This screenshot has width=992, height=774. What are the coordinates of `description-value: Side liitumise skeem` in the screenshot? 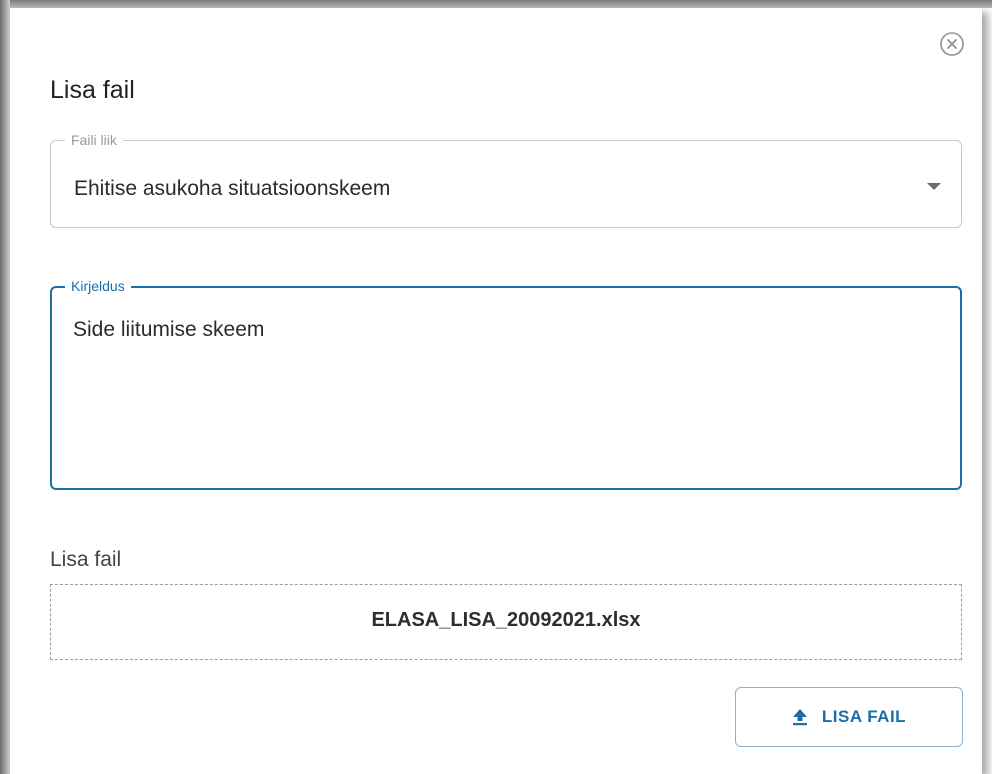 It's located at (169, 329).